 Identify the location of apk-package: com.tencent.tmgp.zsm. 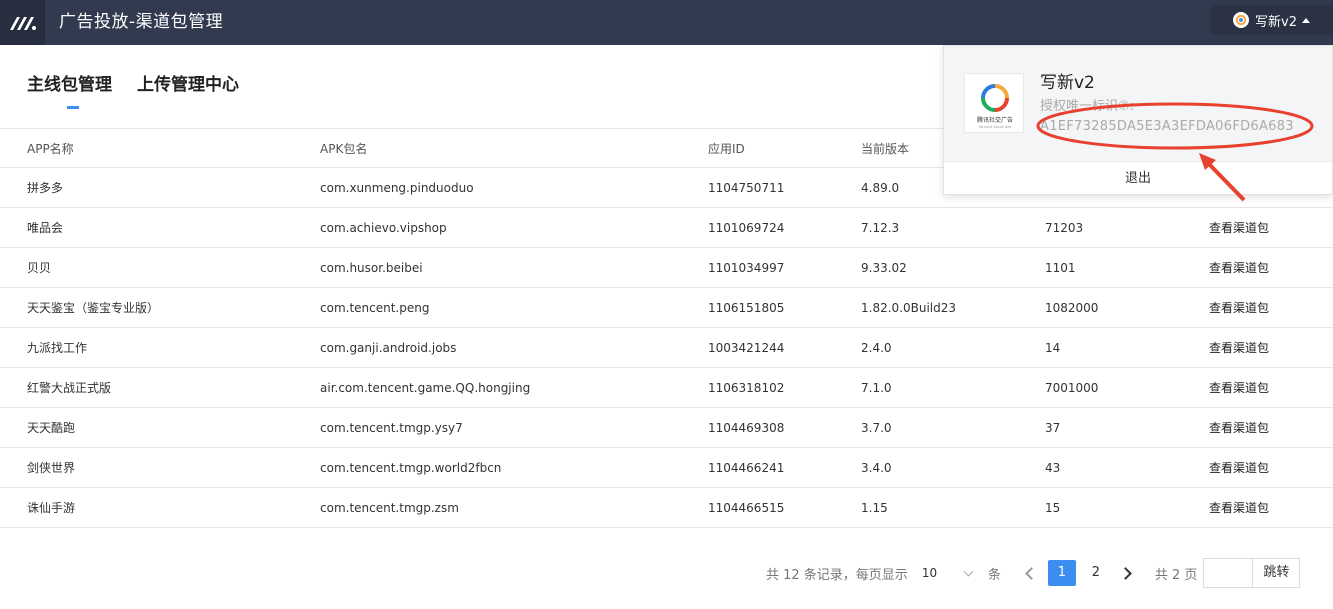
(389, 508).